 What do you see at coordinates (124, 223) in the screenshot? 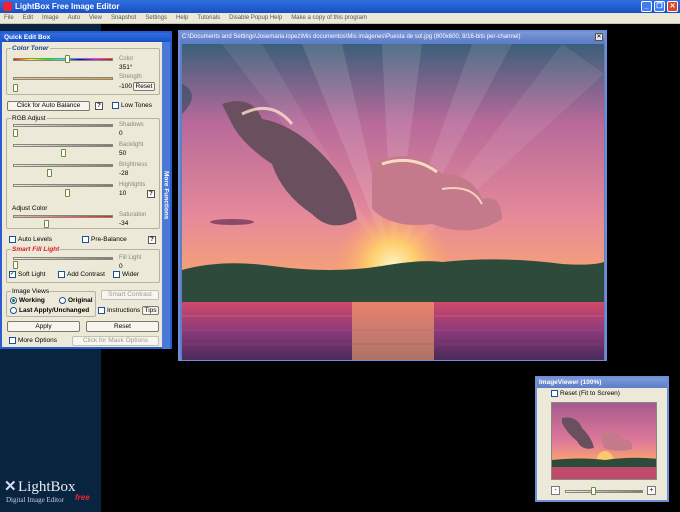
I see `saturation-value: -34` at bounding box center [124, 223].